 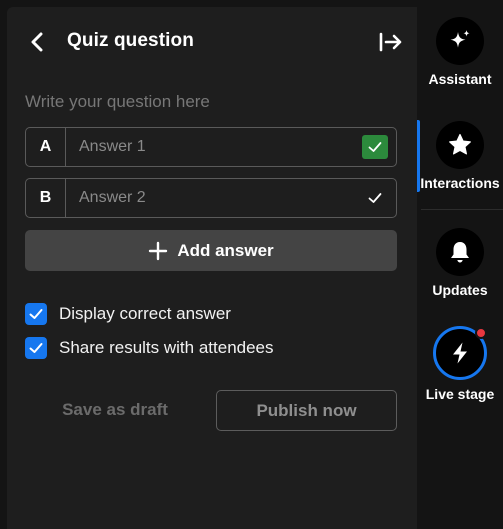 I want to click on collapse-panel-button, so click(x=391, y=42).